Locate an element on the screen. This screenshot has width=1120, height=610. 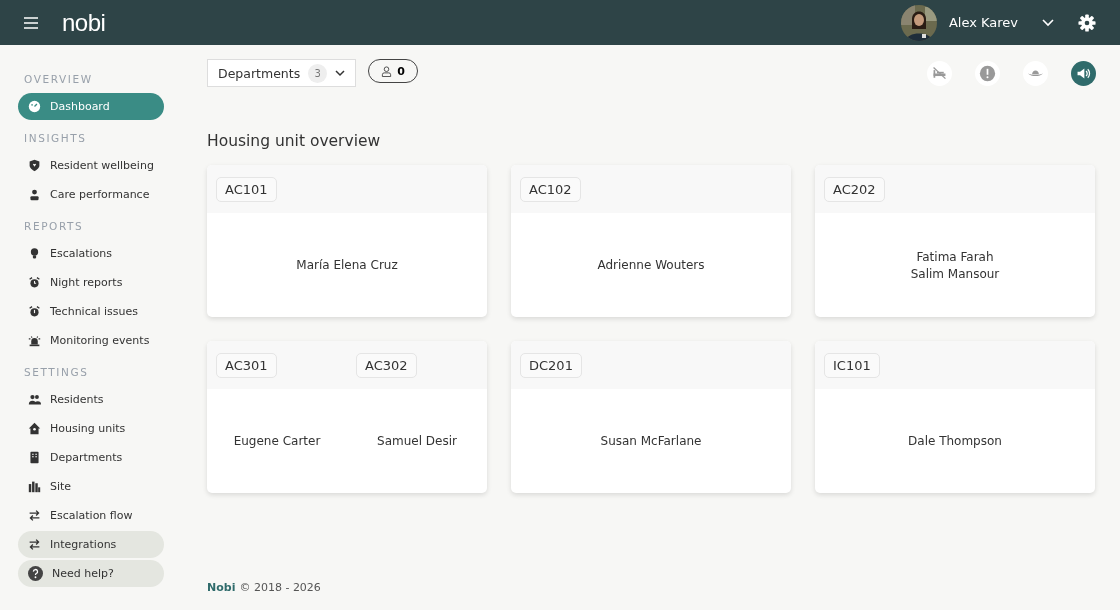
housing-unit-card: AC301 Eugene Carter AC302 Samuel Desir is located at coordinates (347, 417).